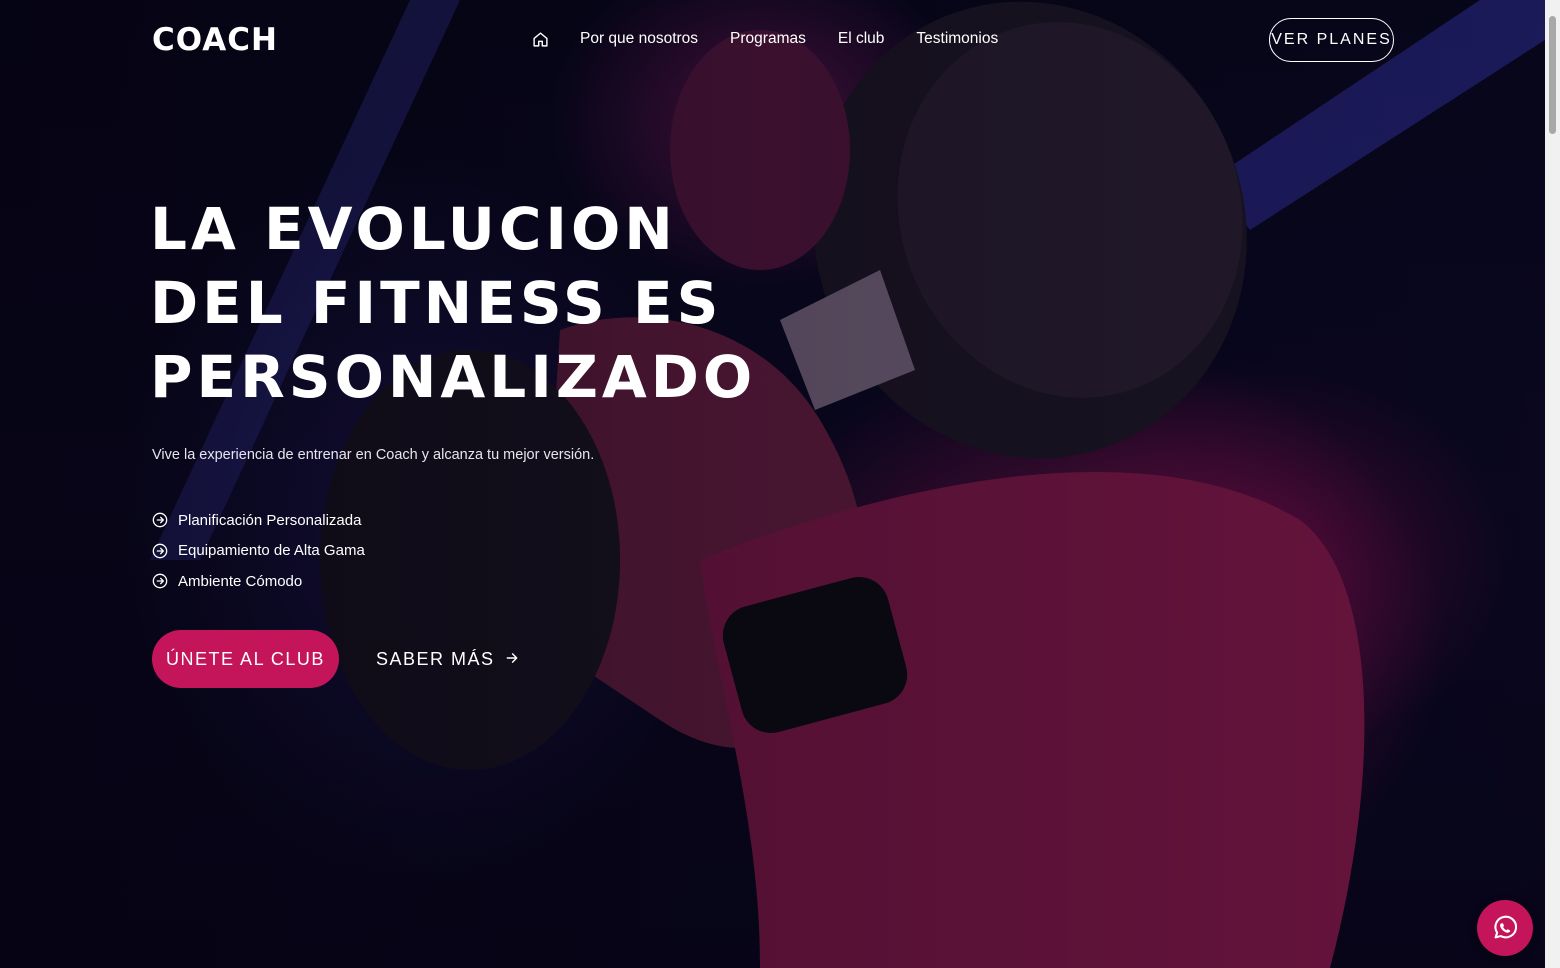 This screenshot has height=968, width=1560. What do you see at coordinates (436, 303) in the screenshot?
I see `hero-title-line: DEL FITNESS ES` at bounding box center [436, 303].